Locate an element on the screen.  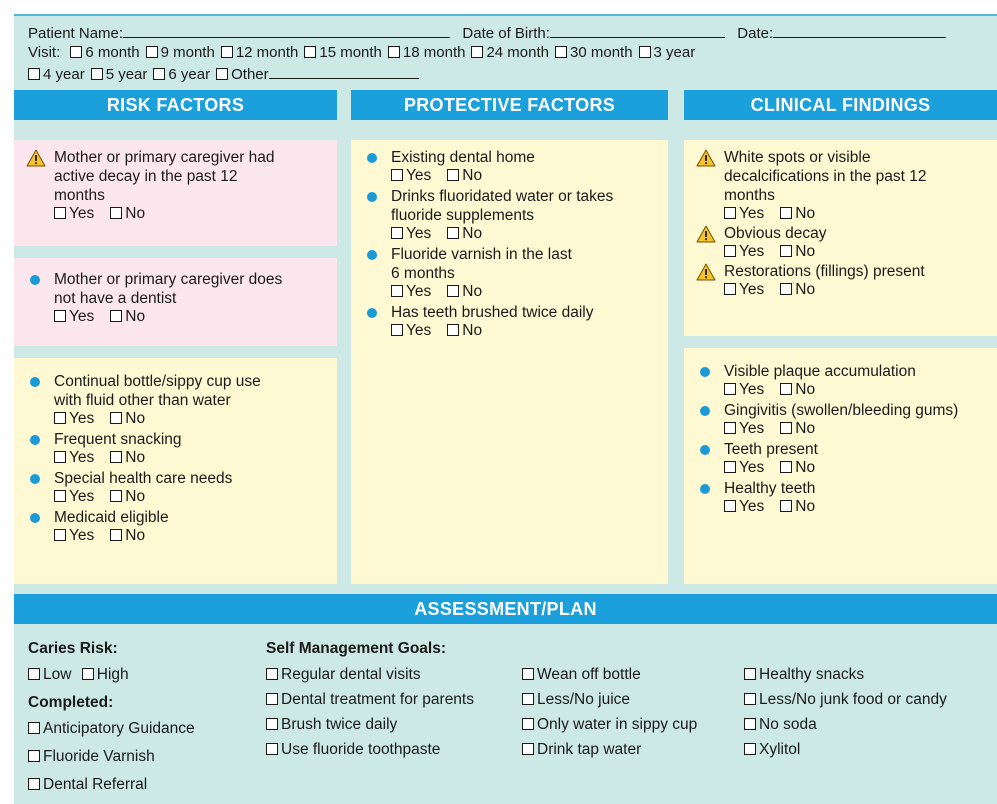
caries-risk-high-option: High is located at coordinates (105, 675).